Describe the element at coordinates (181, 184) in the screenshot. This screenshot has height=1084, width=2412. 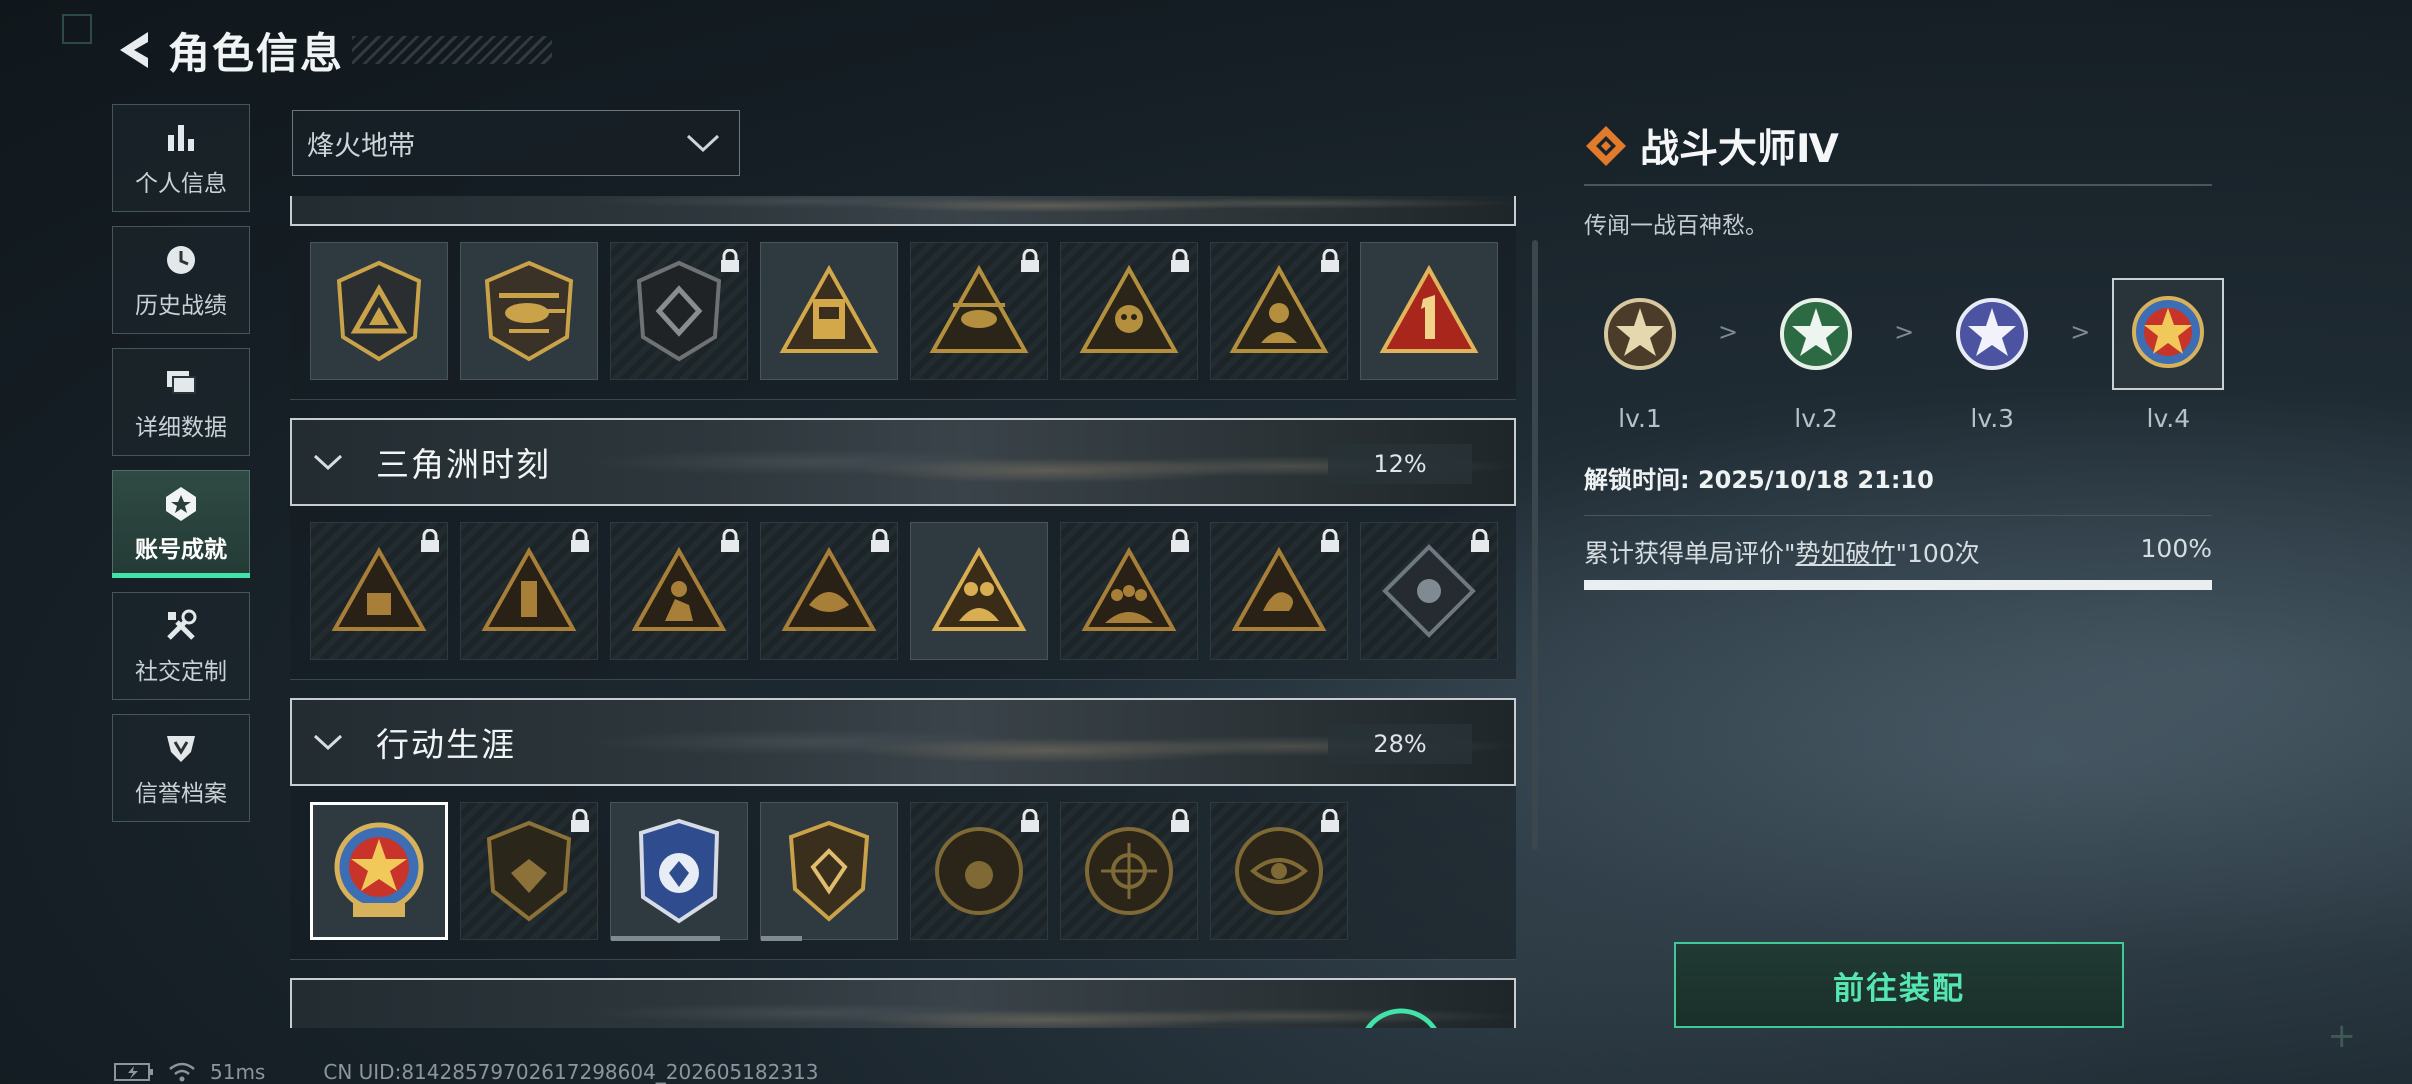
I see `nav-label: 个人信息` at that location.